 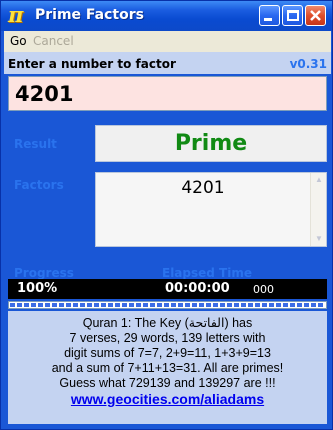 I want to click on result-value: Prime, so click(x=211, y=143).